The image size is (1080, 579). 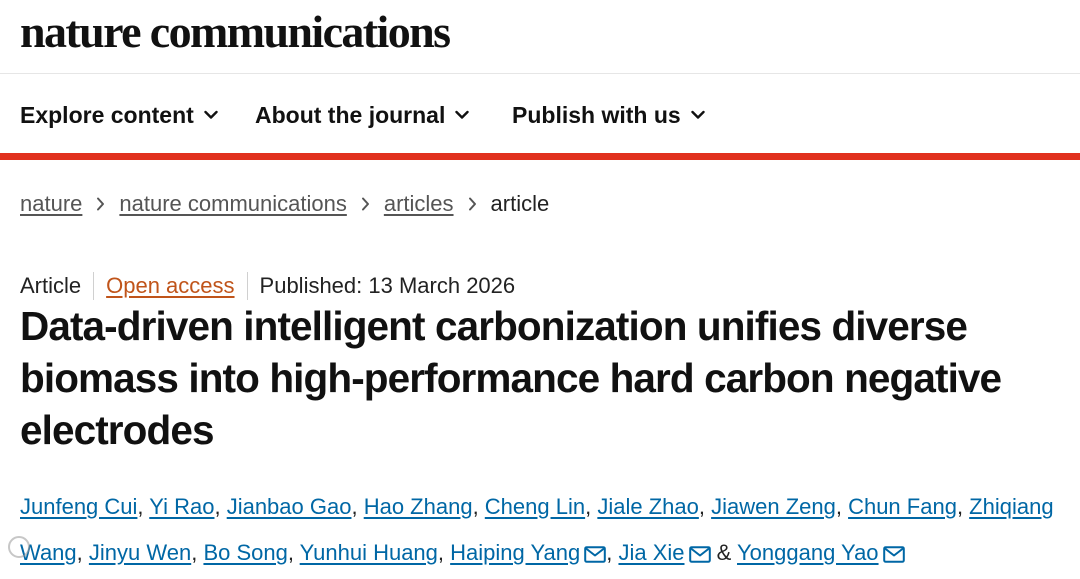 I want to click on author-link: Jiale Zhao, so click(x=648, y=506).